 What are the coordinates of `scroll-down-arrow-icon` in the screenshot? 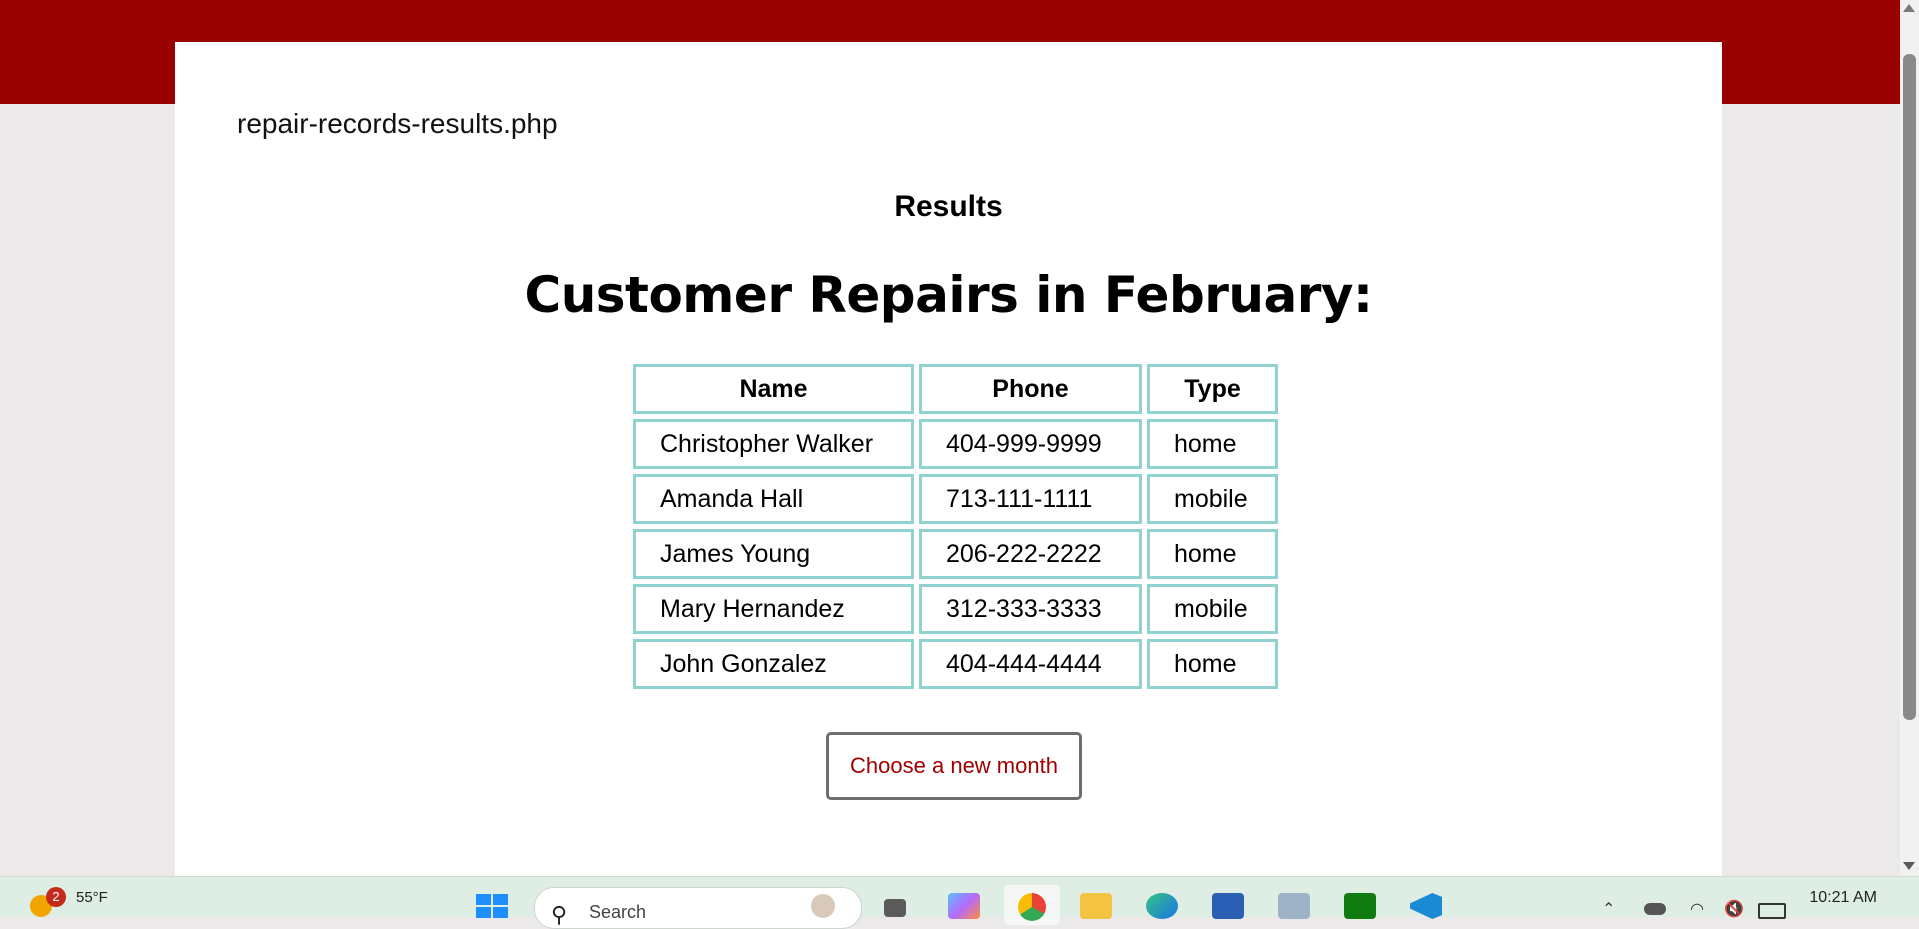 It's located at (1909, 866).